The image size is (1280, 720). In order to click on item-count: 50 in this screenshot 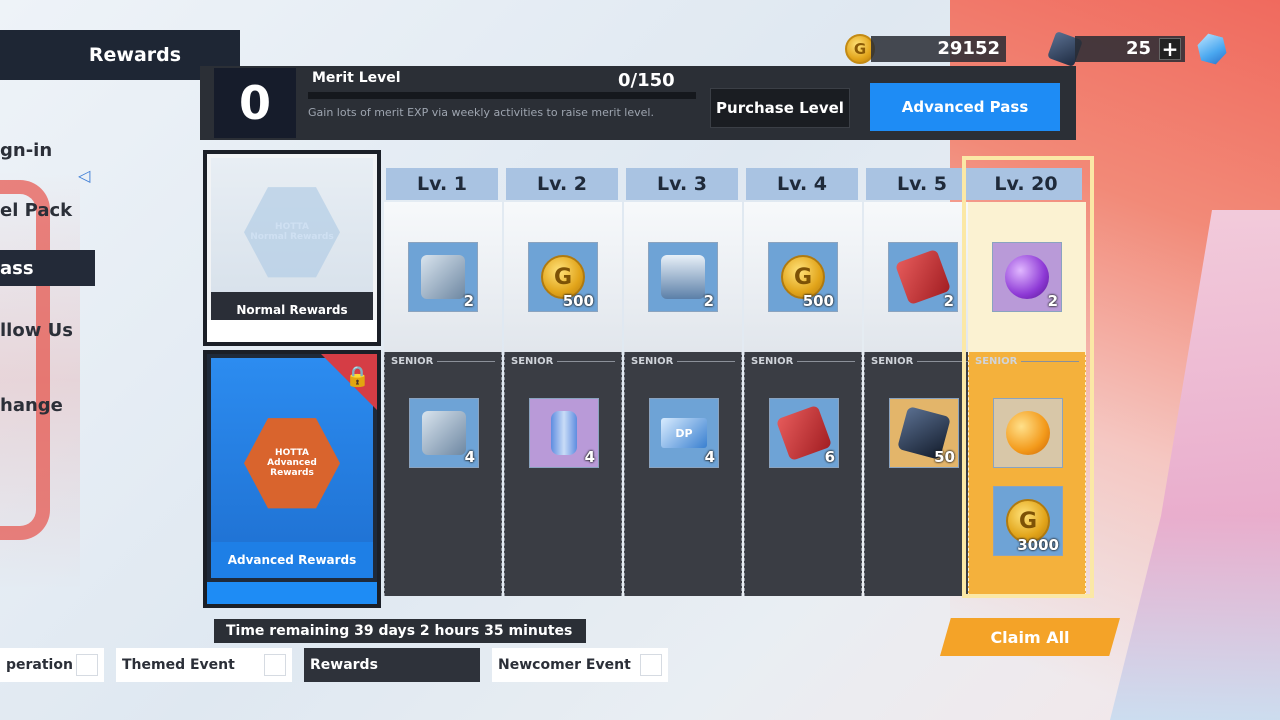, I will do `click(944, 457)`.